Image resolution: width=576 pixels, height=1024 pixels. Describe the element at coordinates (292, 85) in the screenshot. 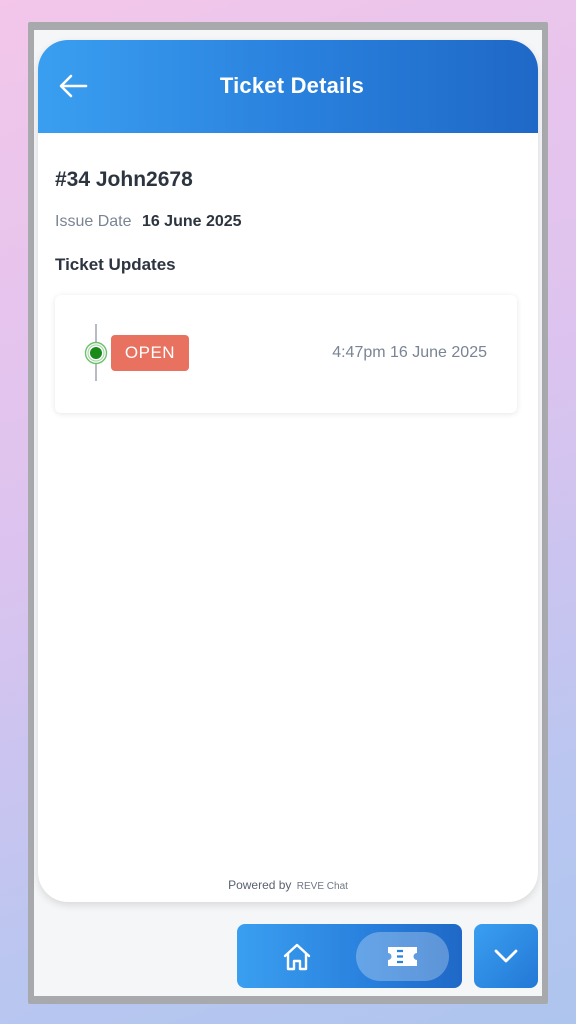

I see `page-title: Ticket Details` at that location.